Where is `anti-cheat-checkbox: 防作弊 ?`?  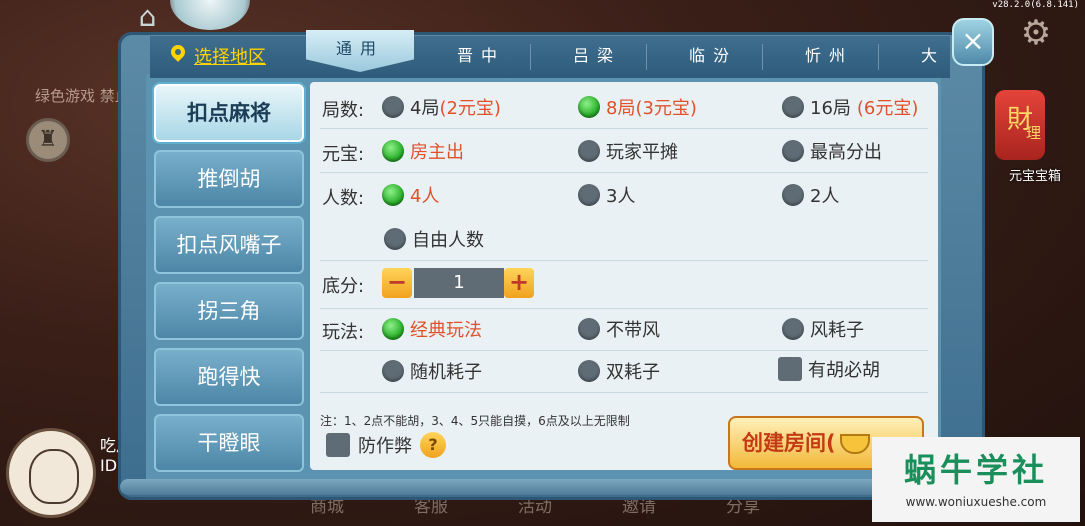
anti-cheat-checkbox: 防作弊 ? is located at coordinates (386, 445).